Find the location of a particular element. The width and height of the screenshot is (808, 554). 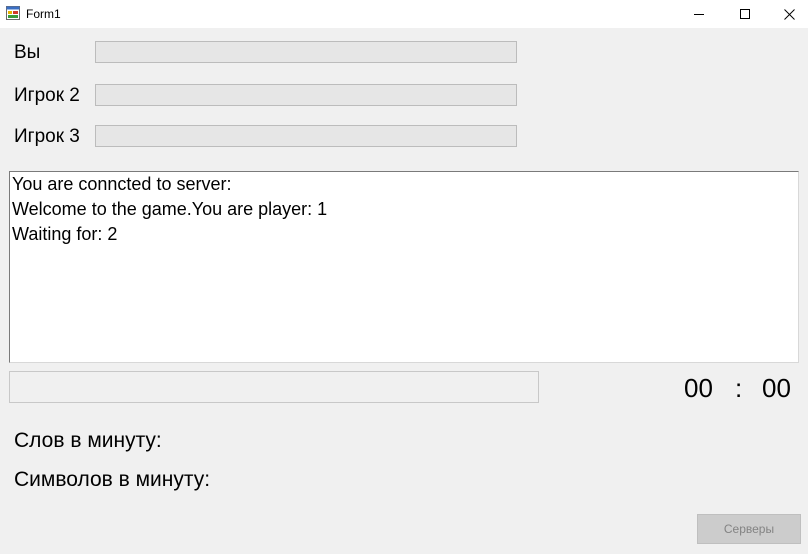

close-button is located at coordinates (787, 14).